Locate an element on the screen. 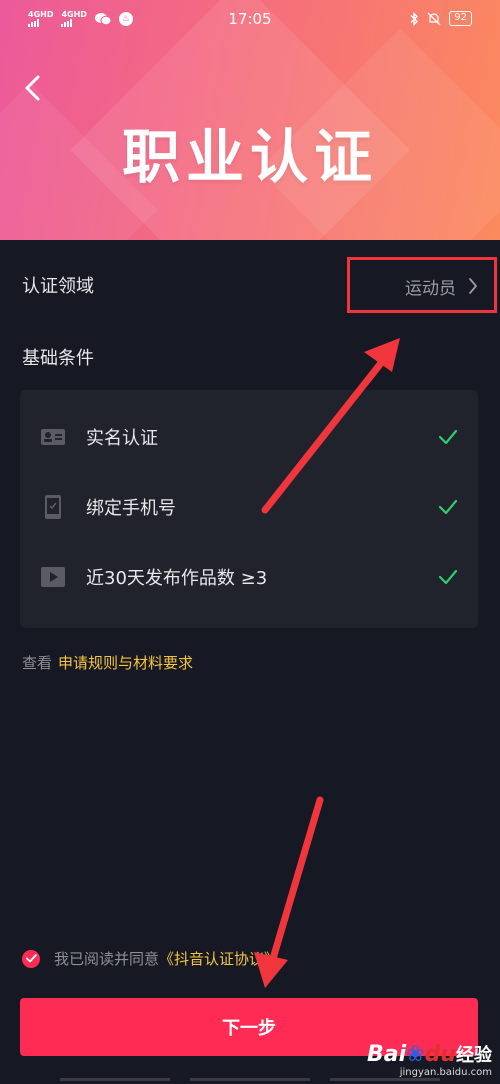 This screenshot has width=500, height=1084. agreement-link: 《抖音认证协议》 is located at coordinates (219, 958).